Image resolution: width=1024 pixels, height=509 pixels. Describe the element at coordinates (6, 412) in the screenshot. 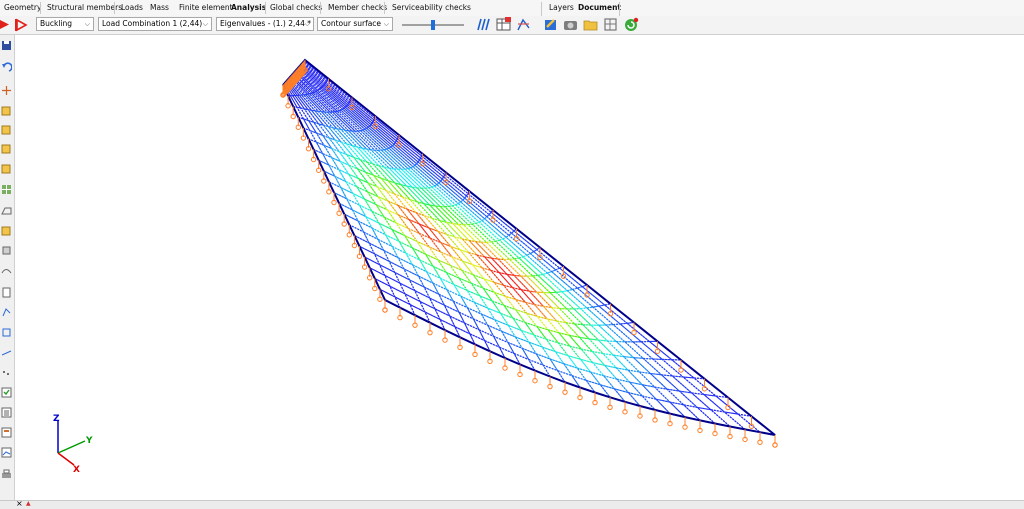

I see `list-icon` at that location.